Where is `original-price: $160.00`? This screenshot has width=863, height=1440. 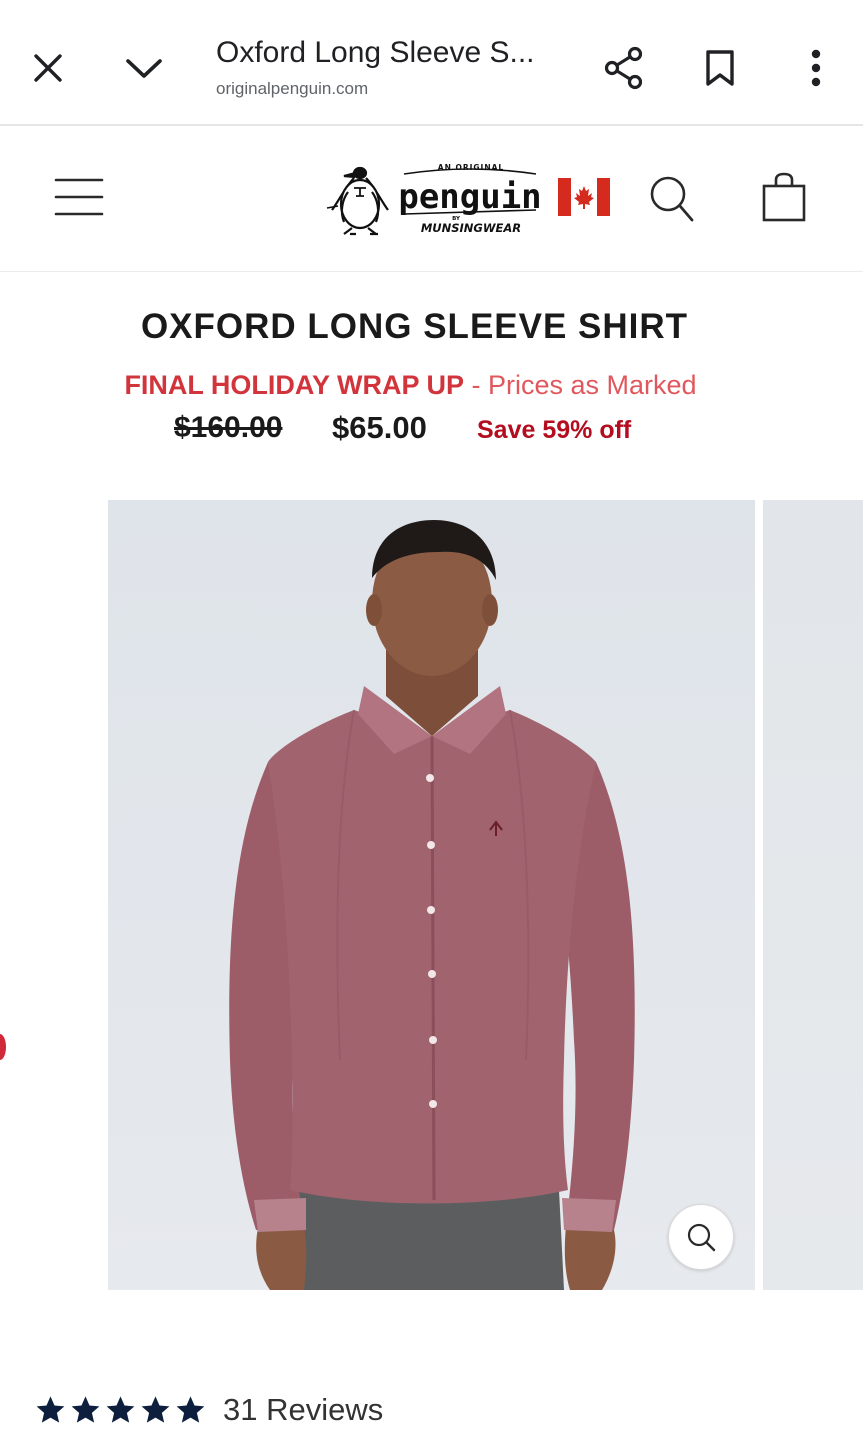
original-price: $160.00 is located at coordinates (228, 427).